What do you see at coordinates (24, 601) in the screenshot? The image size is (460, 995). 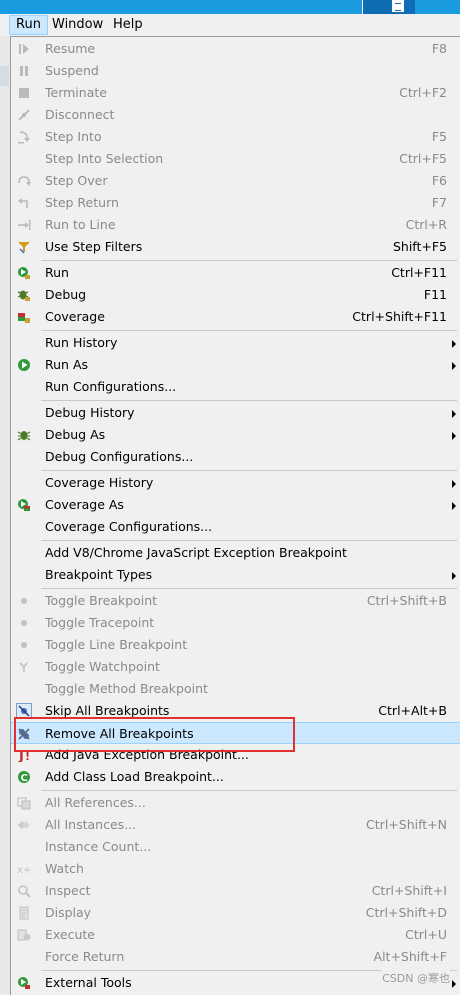 I see `breakpoint-dot-icon` at bounding box center [24, 601].